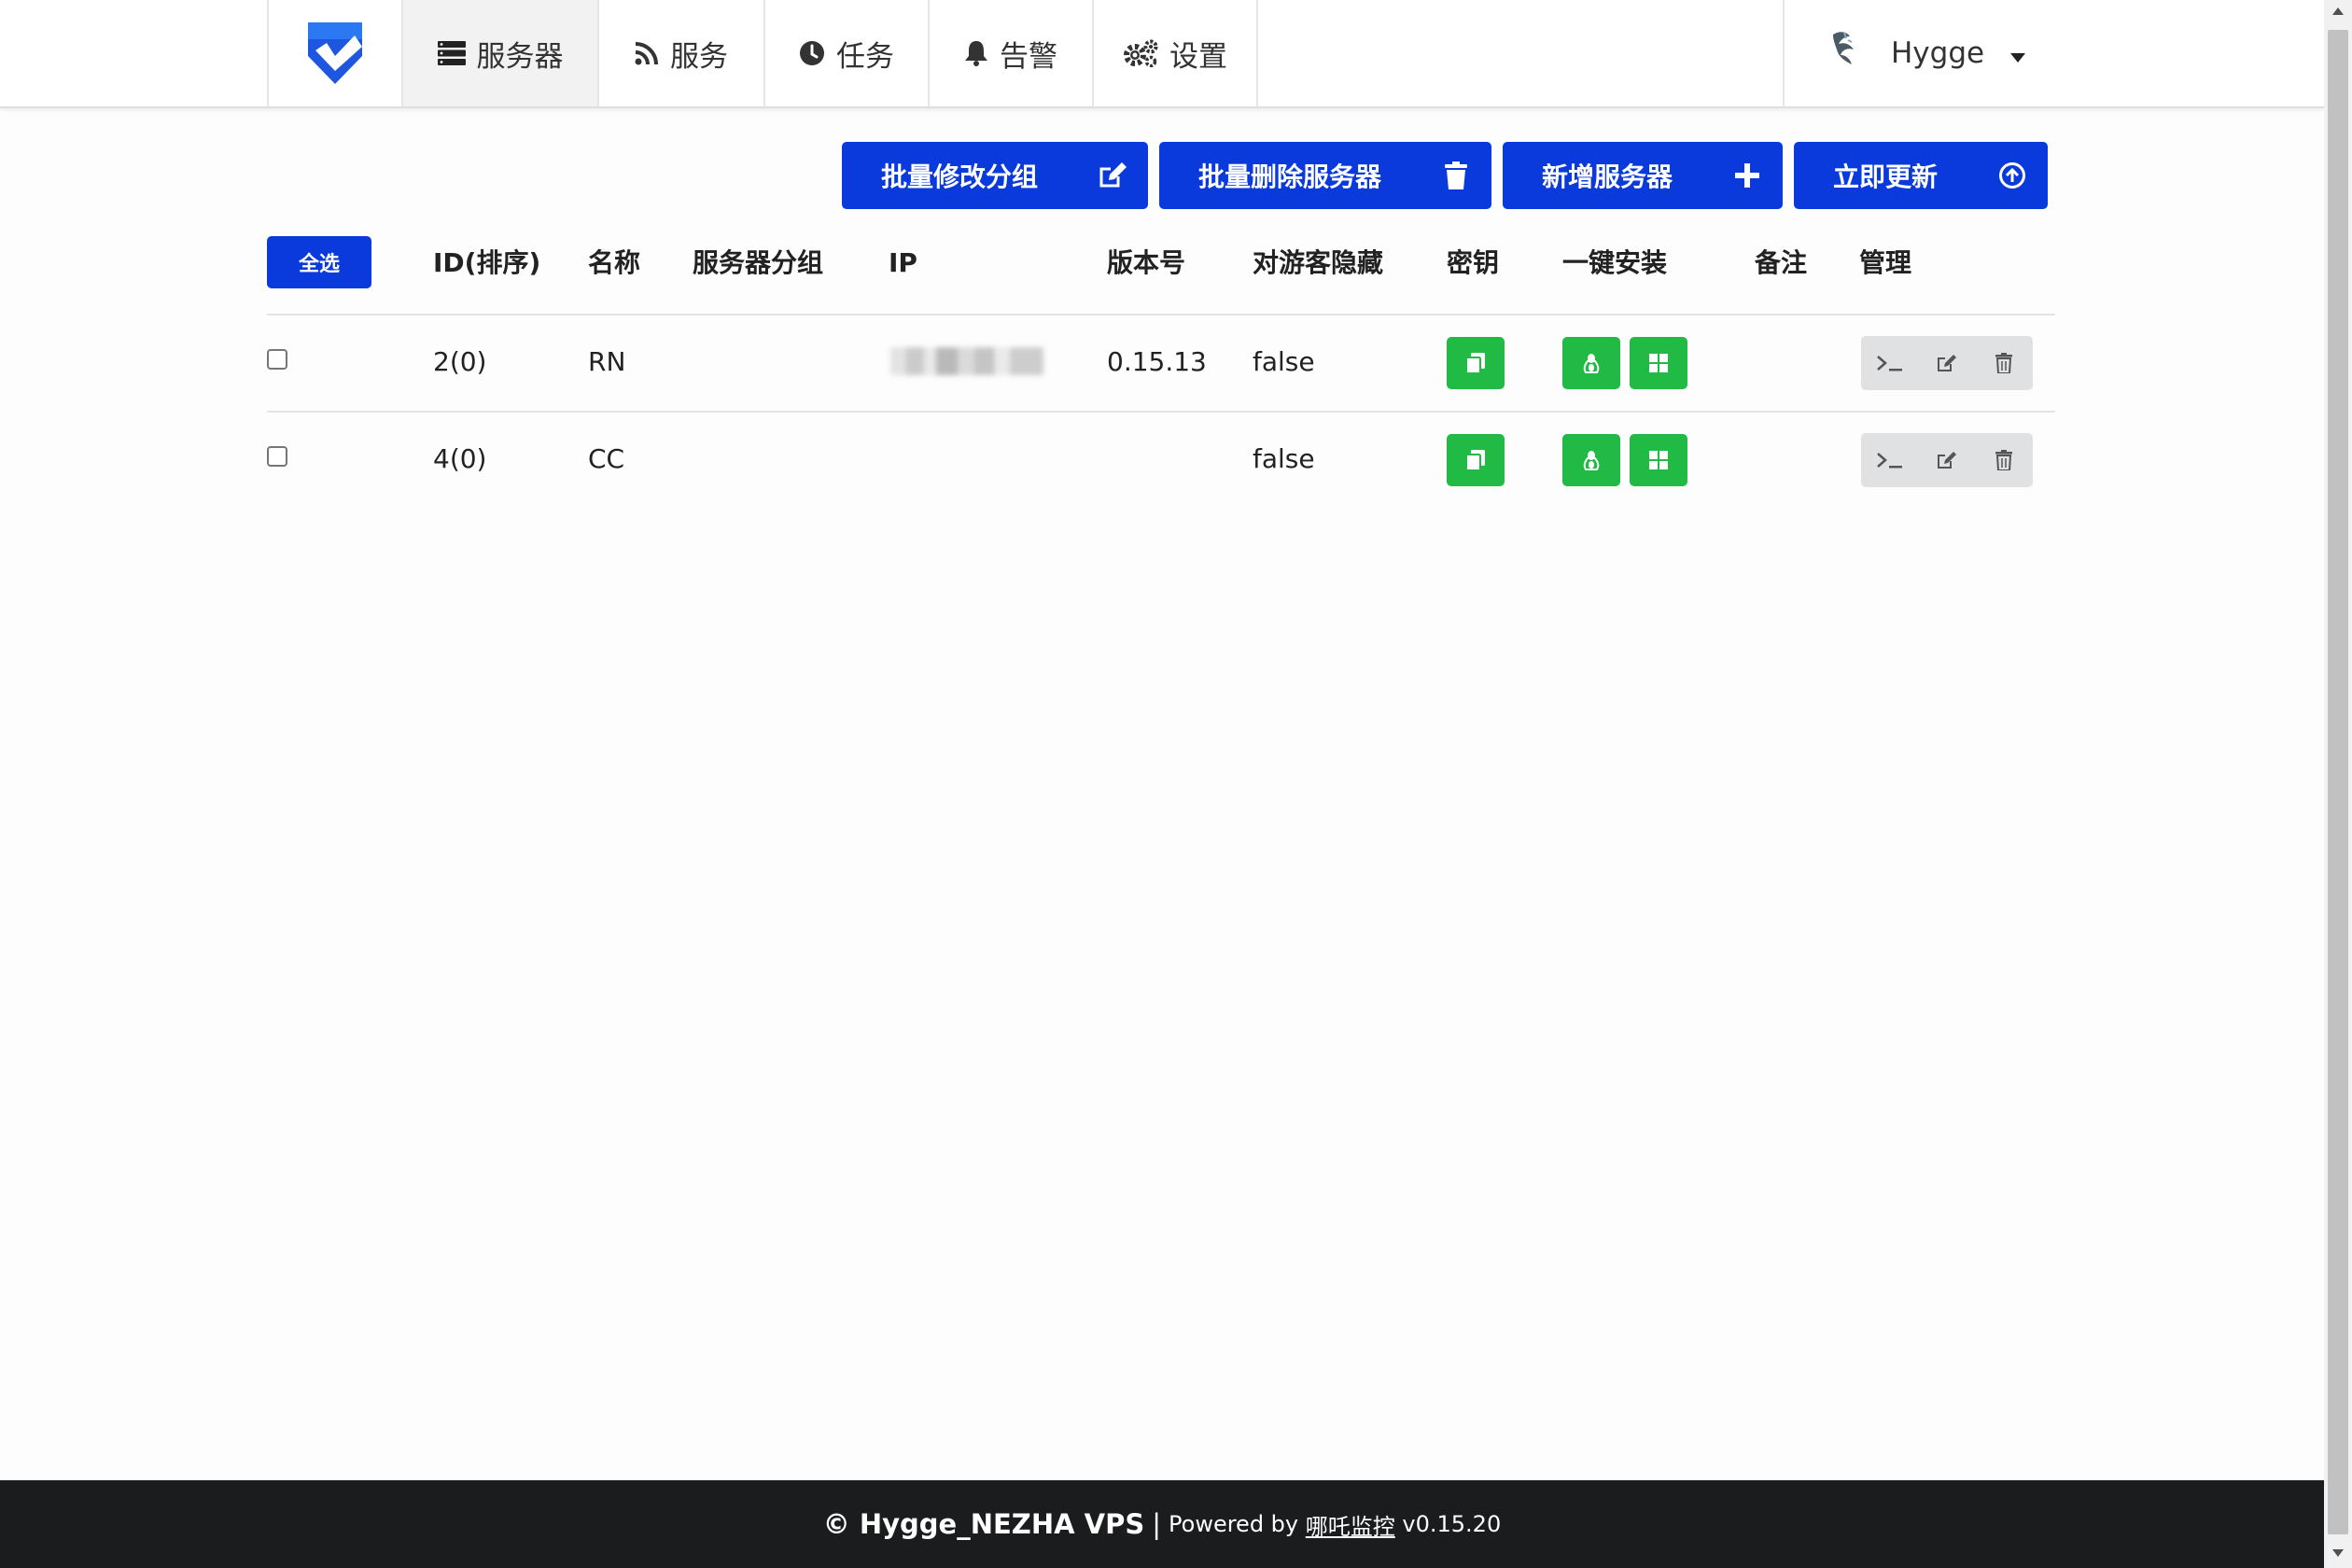 This screenshot has width=2352, height=1568. Describe the element at coordinates (487, 262) in the screenshot. I see `header-id: ID(排序)` at that location.